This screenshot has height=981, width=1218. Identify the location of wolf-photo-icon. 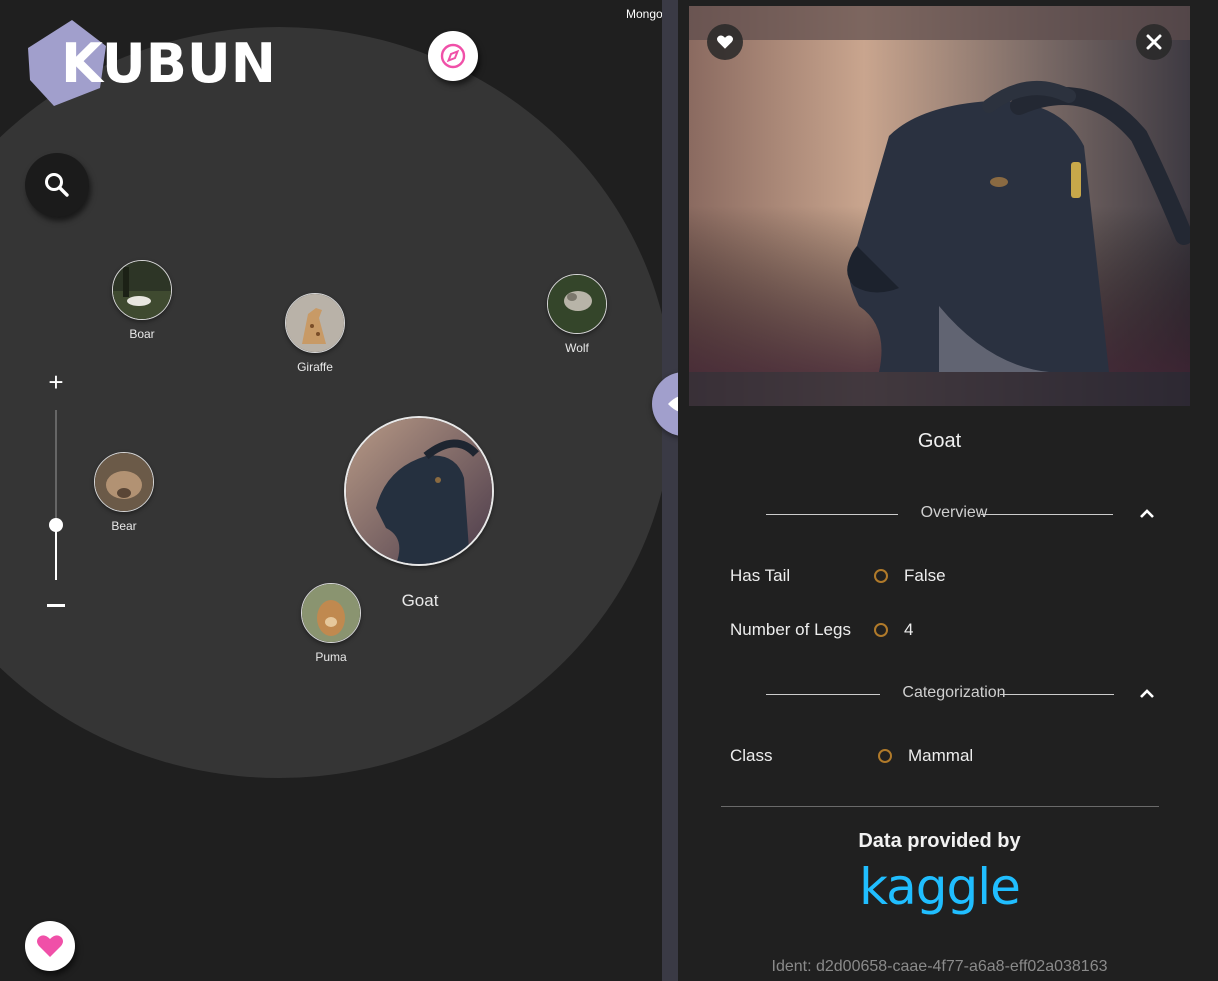
(577, 304).